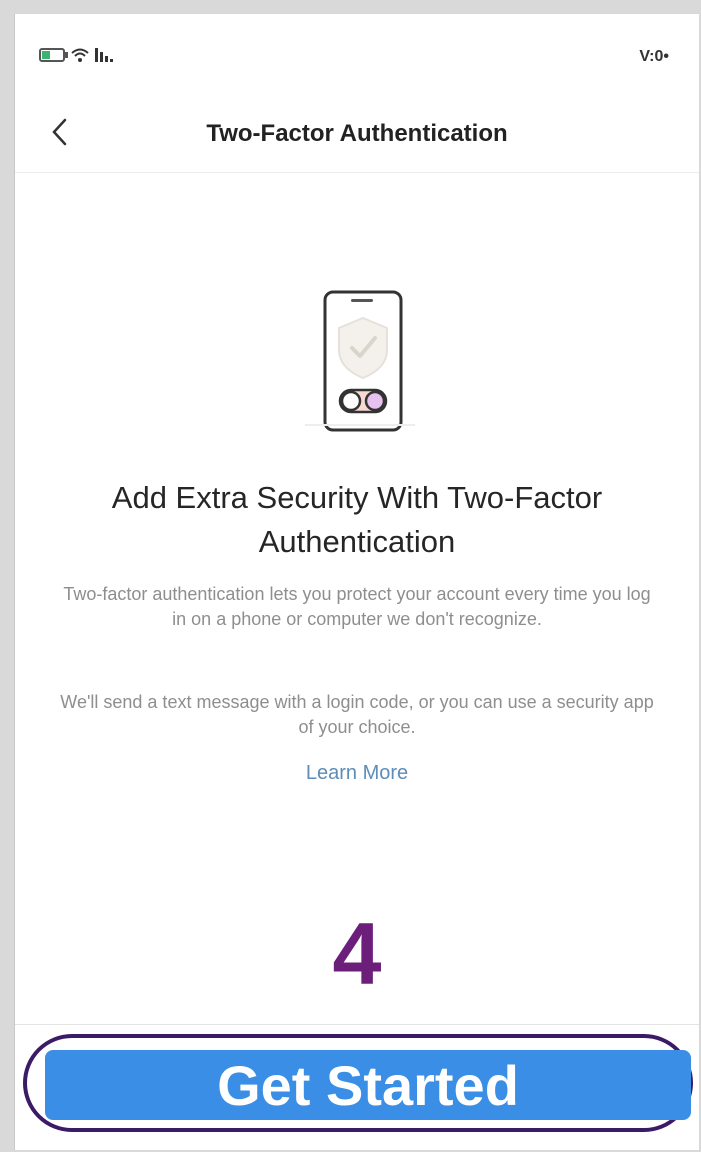  Describe the element at coordinates (360, 361) in the screenshot. I see `phone-shield-illustration` at that location.